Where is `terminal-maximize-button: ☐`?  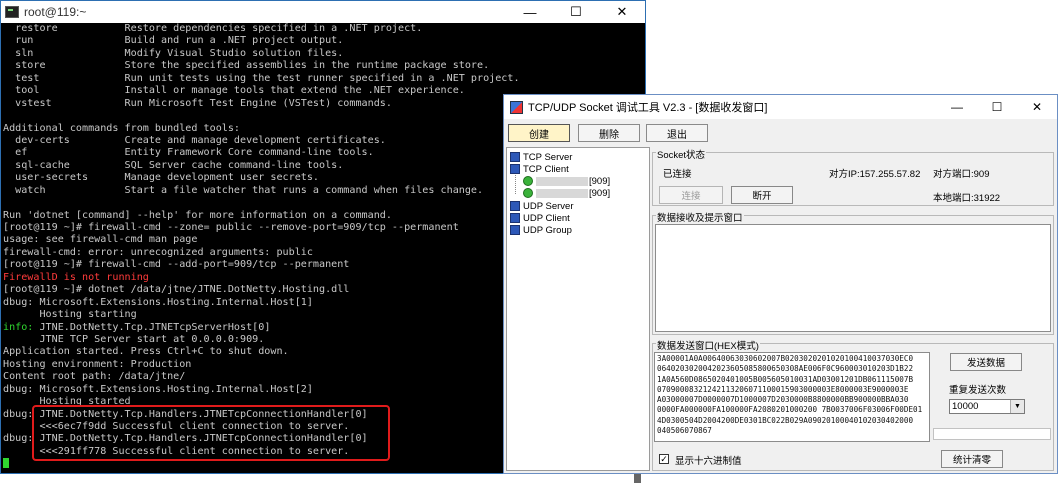
terminal-maximize-button: ☐ is located at coordinates (576, 12).